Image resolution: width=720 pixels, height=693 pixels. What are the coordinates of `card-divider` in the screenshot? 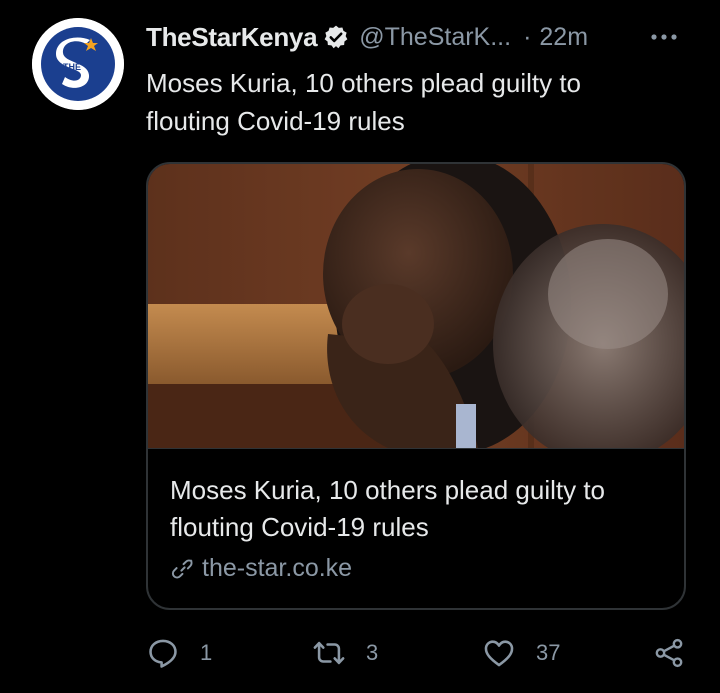 It's located at (416, 448).